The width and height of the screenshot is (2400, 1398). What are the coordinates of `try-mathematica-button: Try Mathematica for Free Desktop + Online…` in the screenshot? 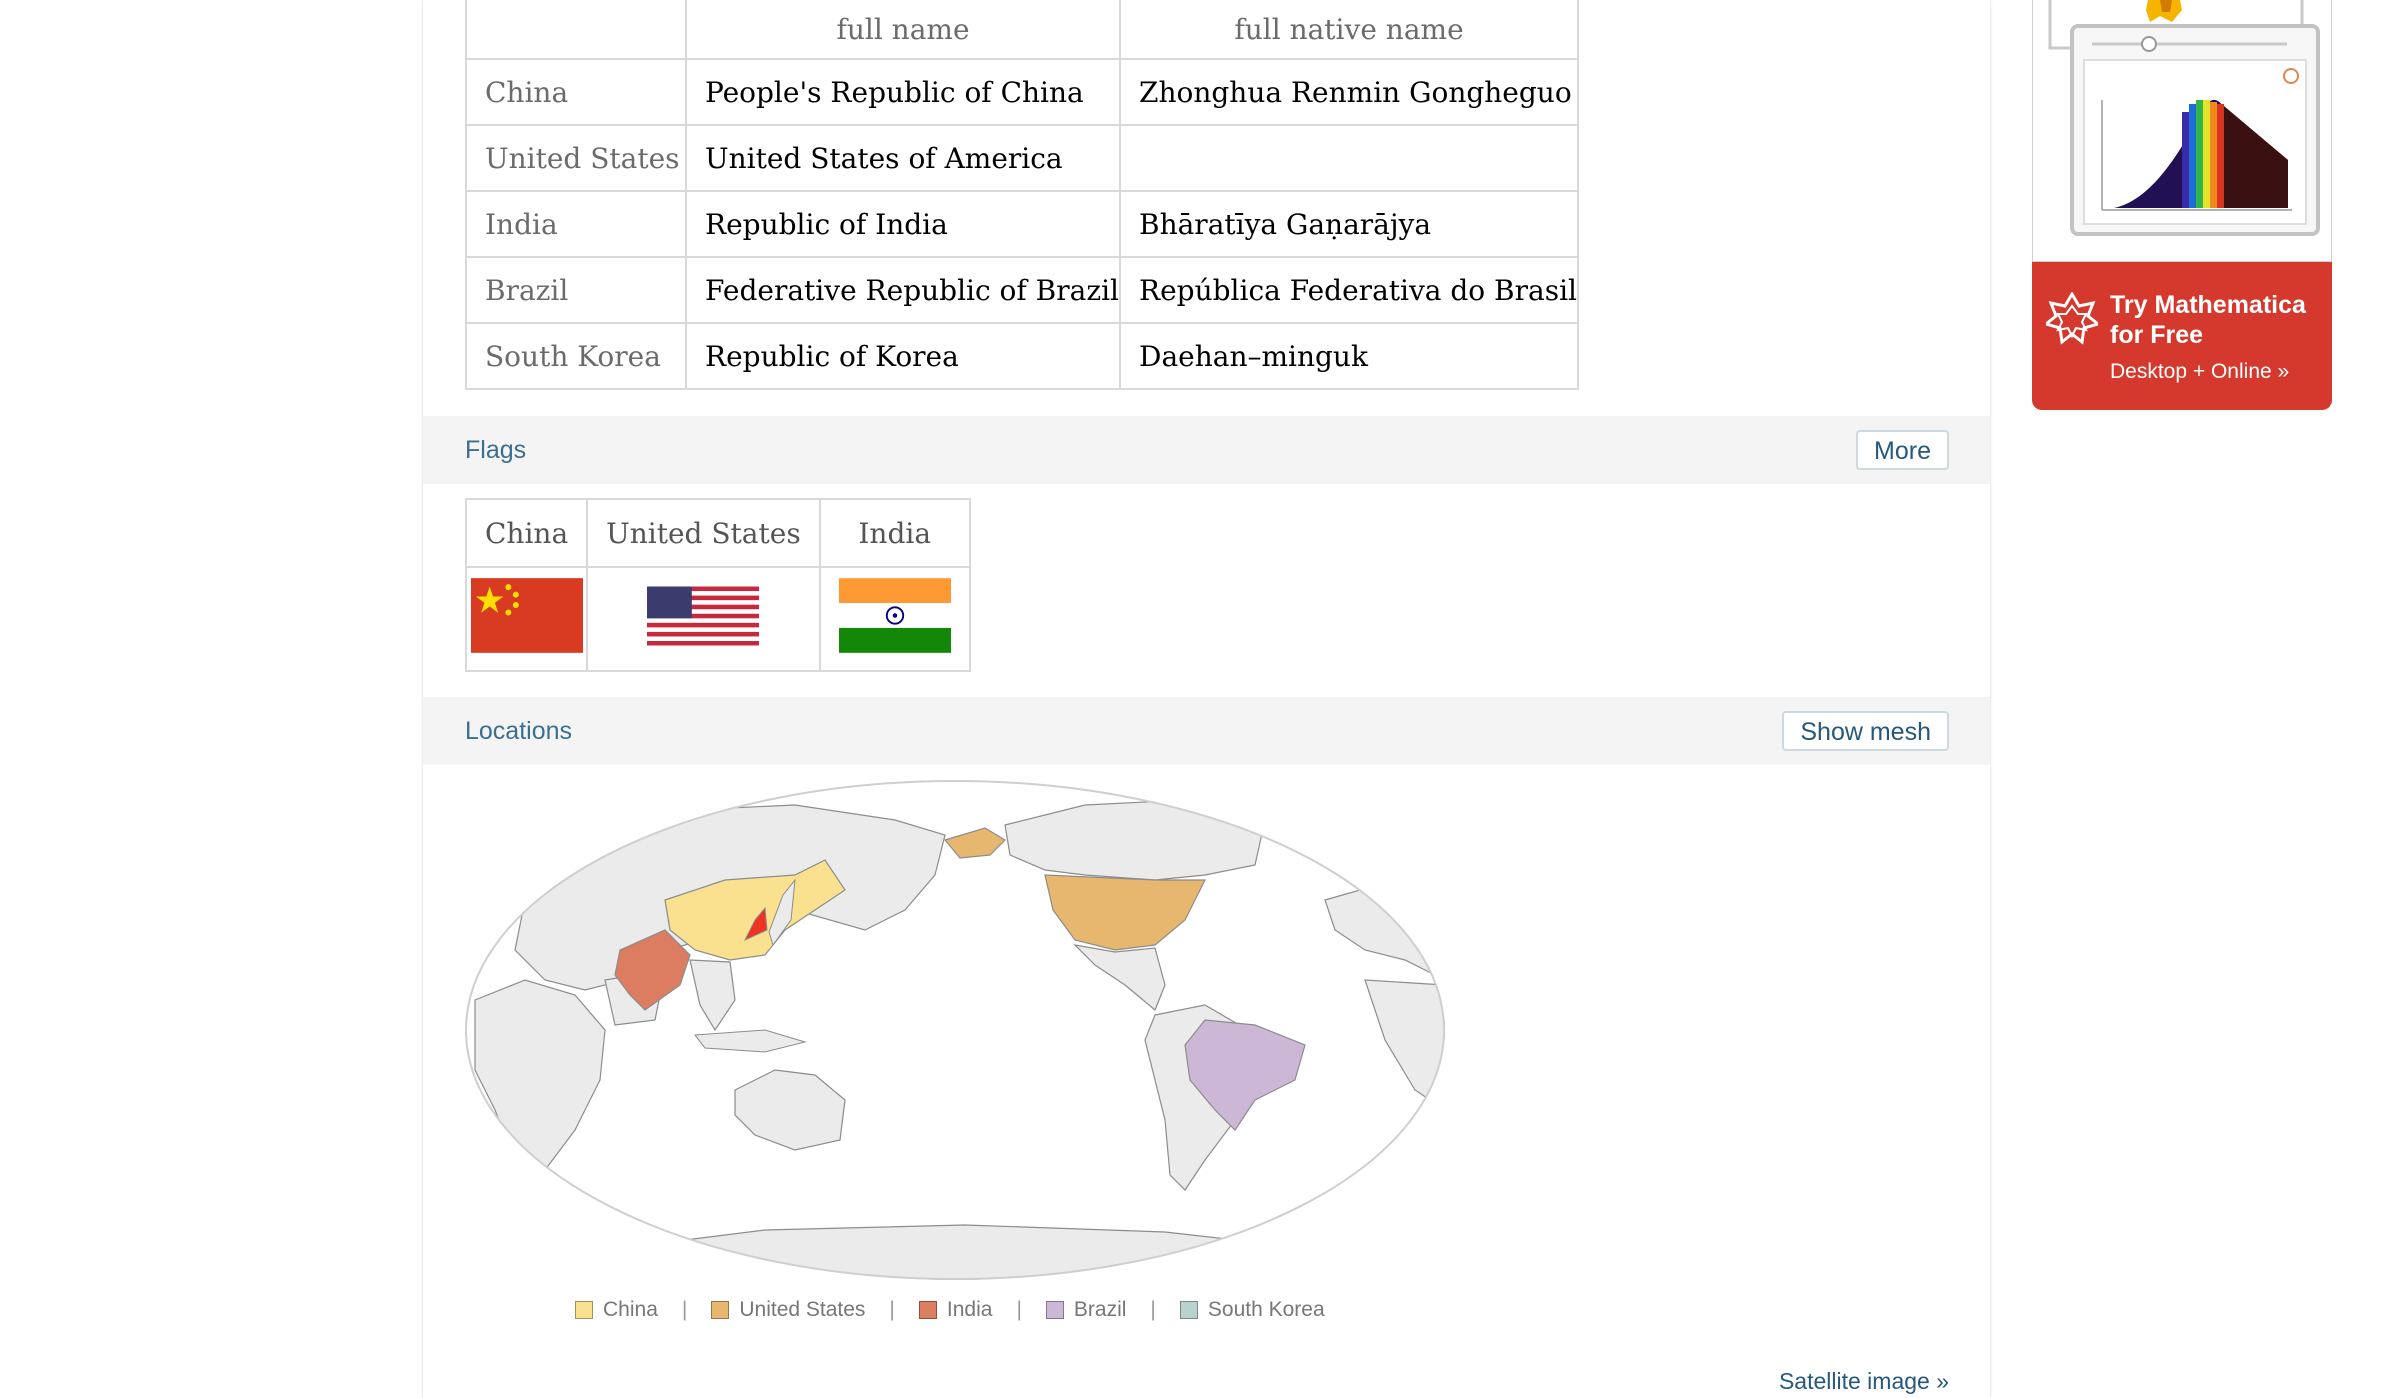 It's located at (2182, 336).